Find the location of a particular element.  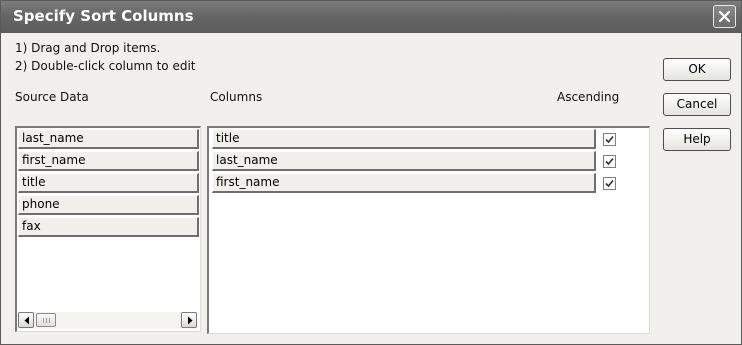

instruction-line-1: 1) Drag and Drop items. is located at coordinates (88, 48).